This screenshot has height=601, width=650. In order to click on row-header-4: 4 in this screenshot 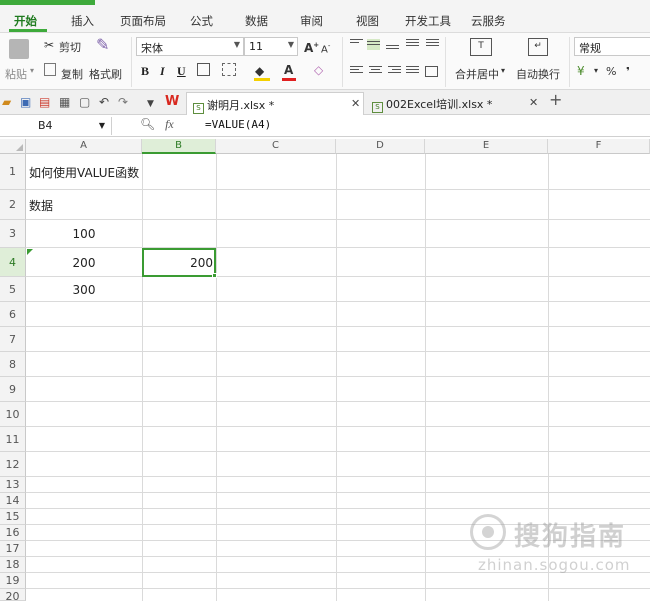, I will do `click(13, 262)`.